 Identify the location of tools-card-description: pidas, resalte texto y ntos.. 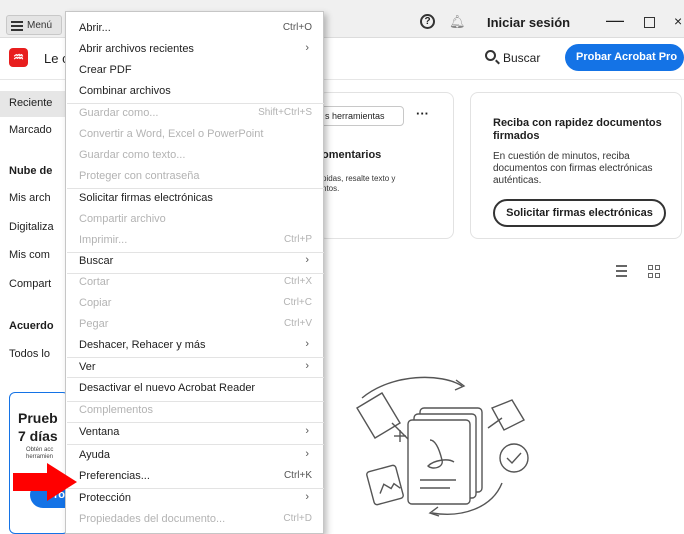
(359, 183).